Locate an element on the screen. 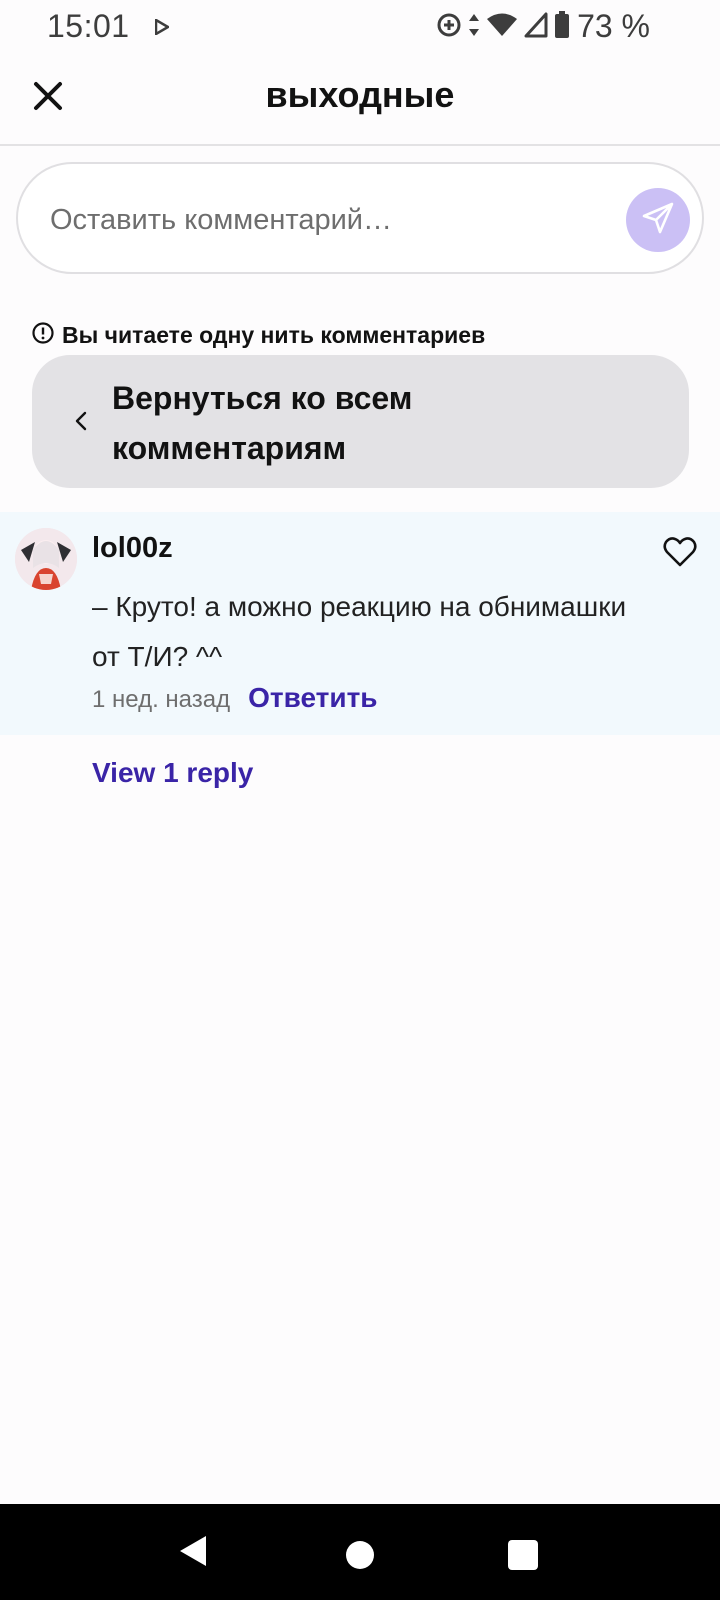  page-title: выходные is located at coordinates (360, 94).